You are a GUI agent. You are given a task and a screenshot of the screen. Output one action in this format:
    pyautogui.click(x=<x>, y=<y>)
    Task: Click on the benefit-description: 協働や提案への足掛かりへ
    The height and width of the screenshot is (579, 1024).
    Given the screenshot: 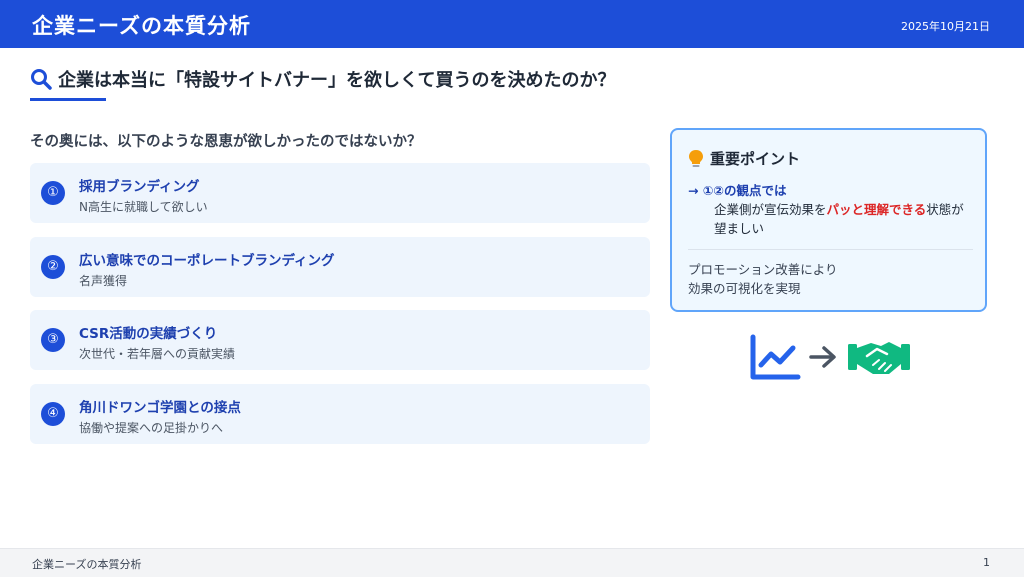 What is the action you would take?
    pyautogui.click(x=151, y=428)
    